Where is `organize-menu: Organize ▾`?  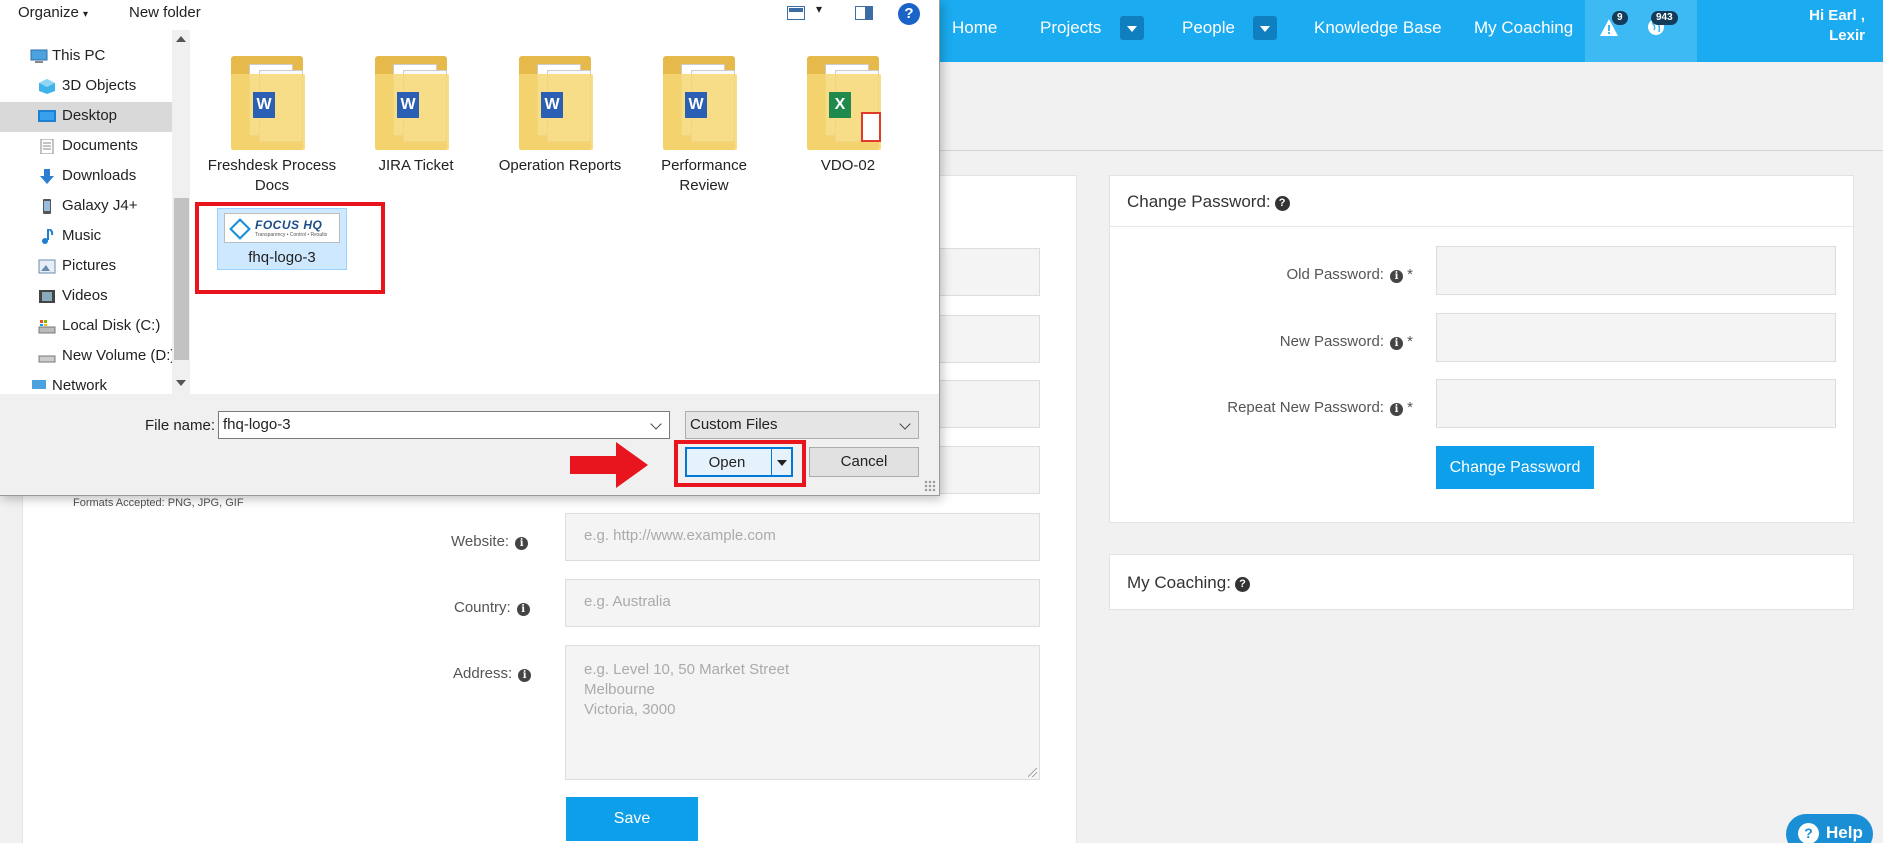
organize-menu: Organize ▾ is located at coordinates (53, 12).